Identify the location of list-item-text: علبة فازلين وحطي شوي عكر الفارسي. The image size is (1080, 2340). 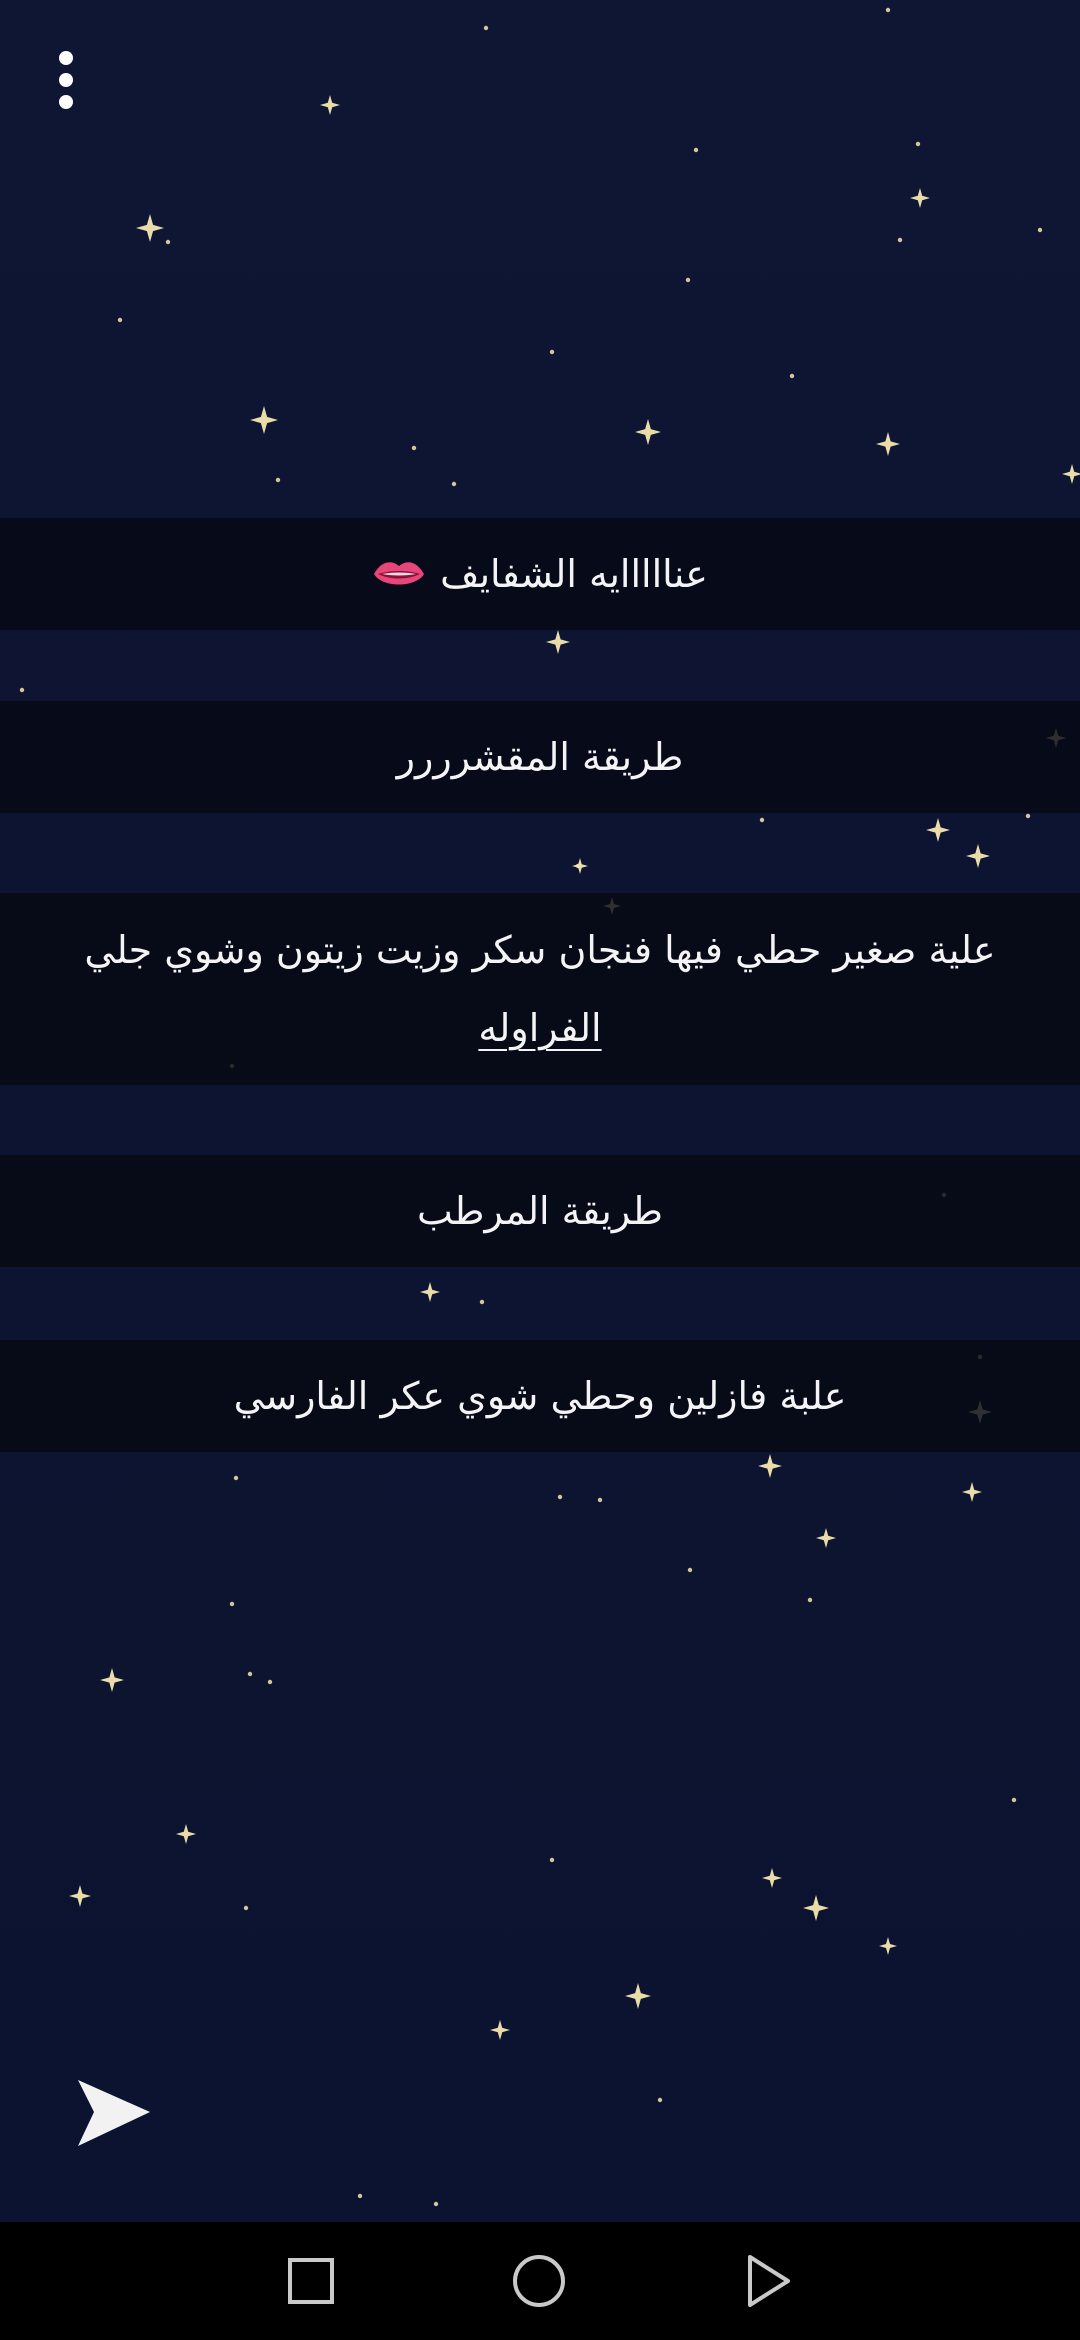
(540, 1396).